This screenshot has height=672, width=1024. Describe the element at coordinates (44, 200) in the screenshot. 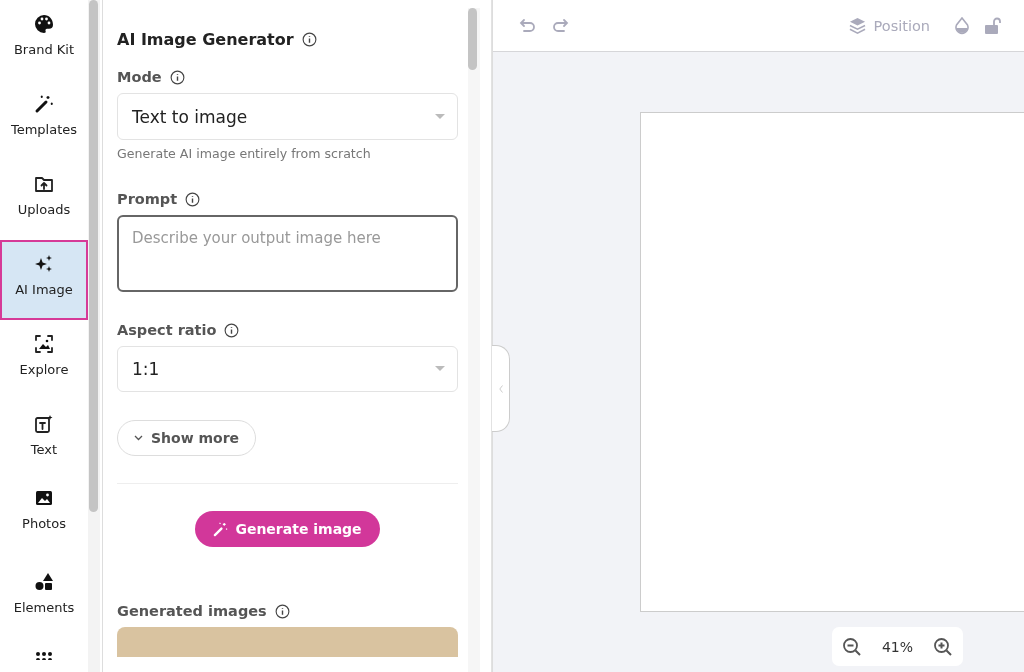

I see `sidebar-item: Uploads` at that location.